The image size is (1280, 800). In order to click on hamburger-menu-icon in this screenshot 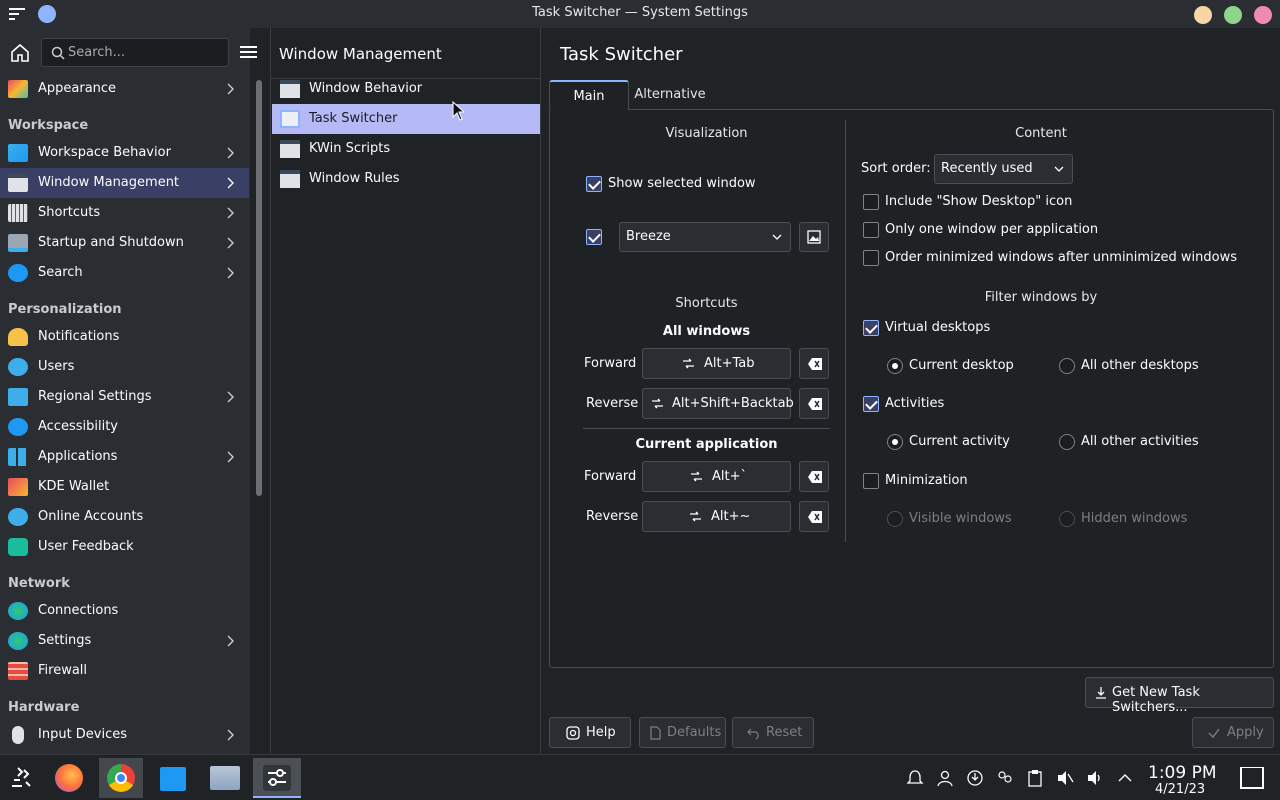, I will do `click(248, 52)`.